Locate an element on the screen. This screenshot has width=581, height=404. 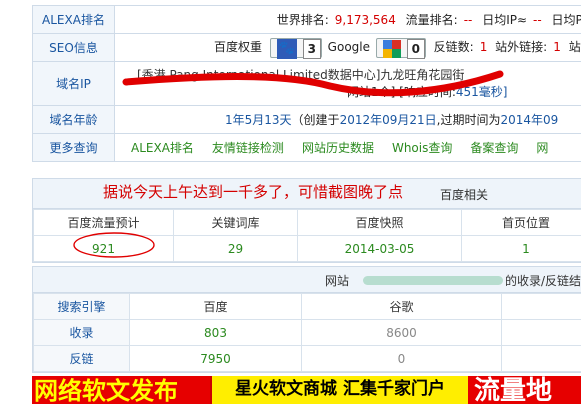
backlink-label: 反链 is located at coordinates (81, 358).